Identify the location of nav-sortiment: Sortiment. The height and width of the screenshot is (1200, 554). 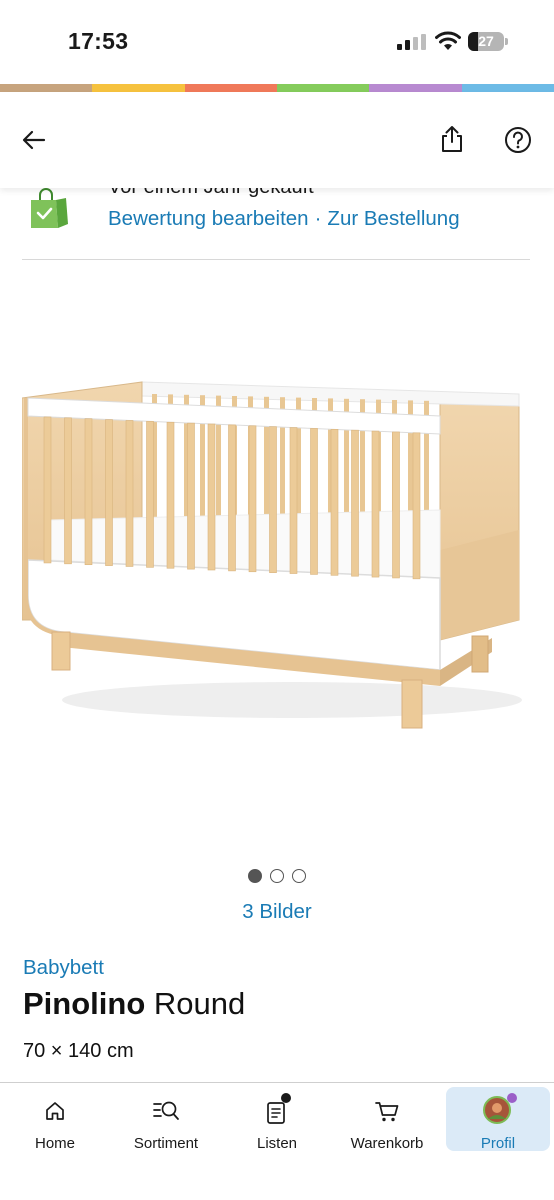
(166, 1119).